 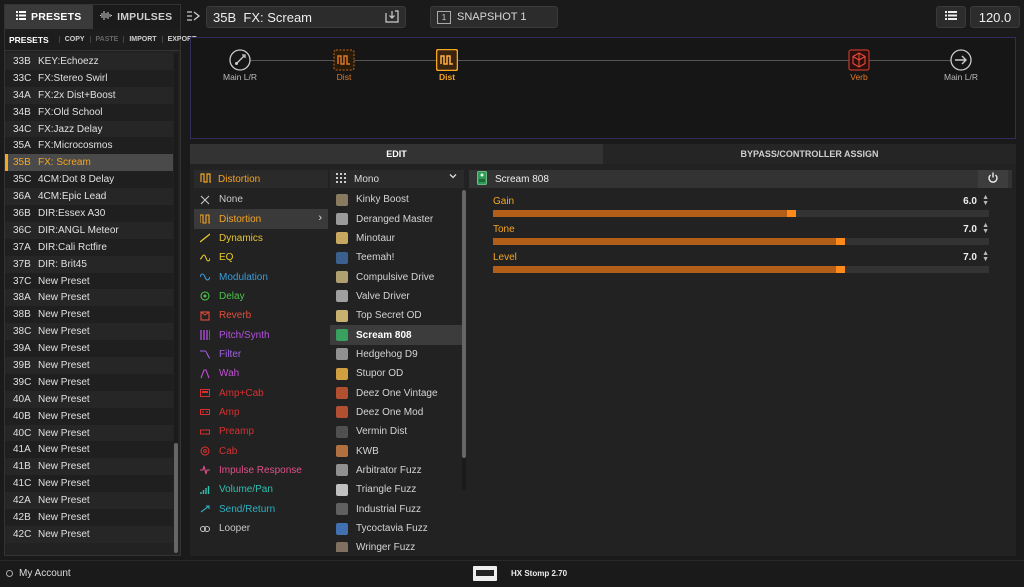 What do you see at coordinates (89, 467) in the screenshot?
I see `preset-row: 41B New Preset` at bounding box center [89, 467].